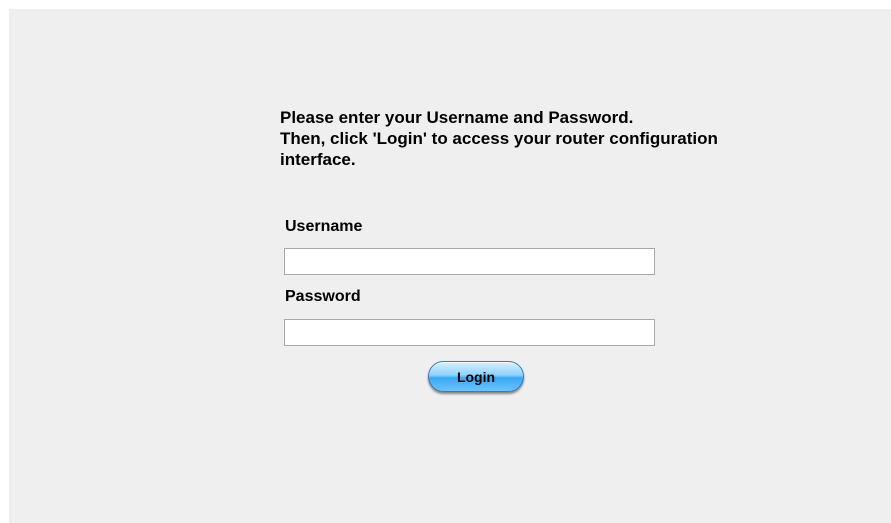  What do you see at coordinates (324, 226) in the screenshot?
I see `username-label: Username` at bounding box center [324, 226].